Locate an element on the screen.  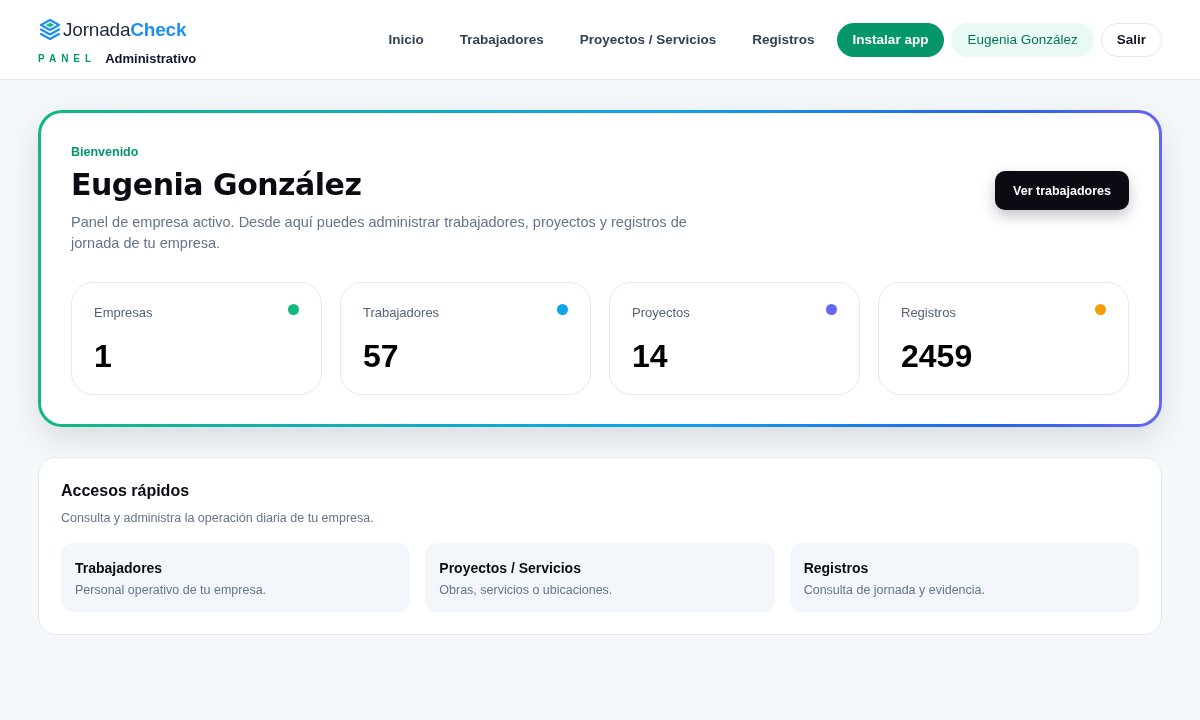
welcome-description: Panel de empresa activo. Desde aquí puedes administrar trabajadores, proyectos y registros de jornada de tu empresa. is located at coordinates (379, 233).